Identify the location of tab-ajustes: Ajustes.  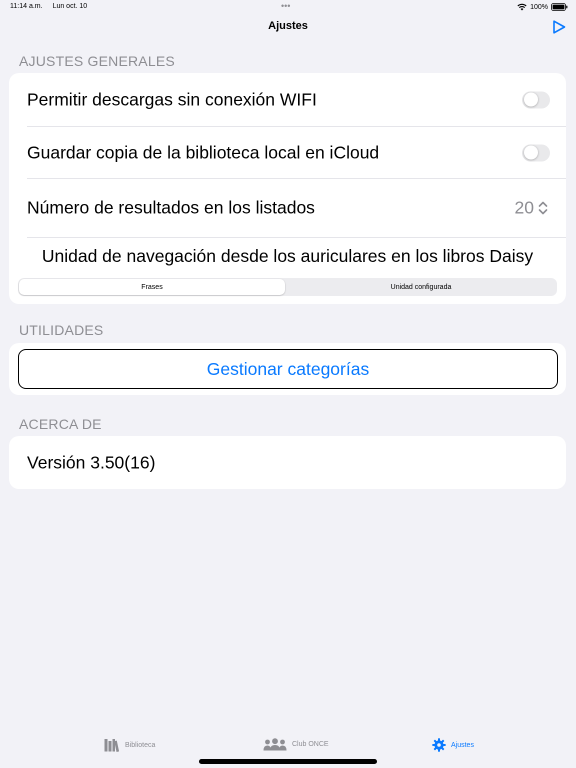
(453, 745).